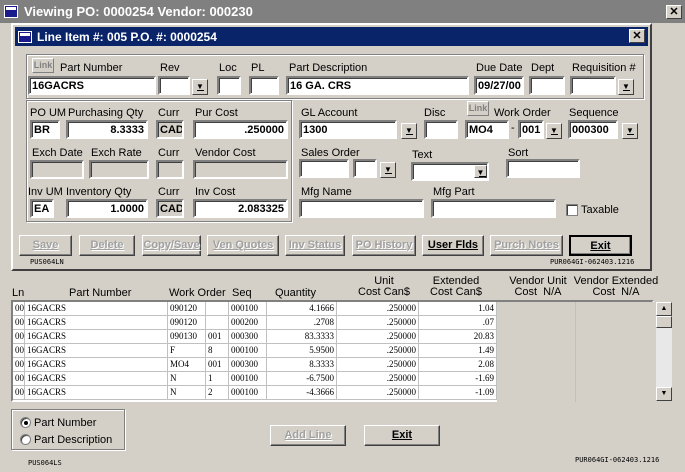 The image size is (685, 472). What do you see at coordinates (637, 36) in the screenshot?
I see `dialog-close-icon: ✕` at bounding box center [637, 36].